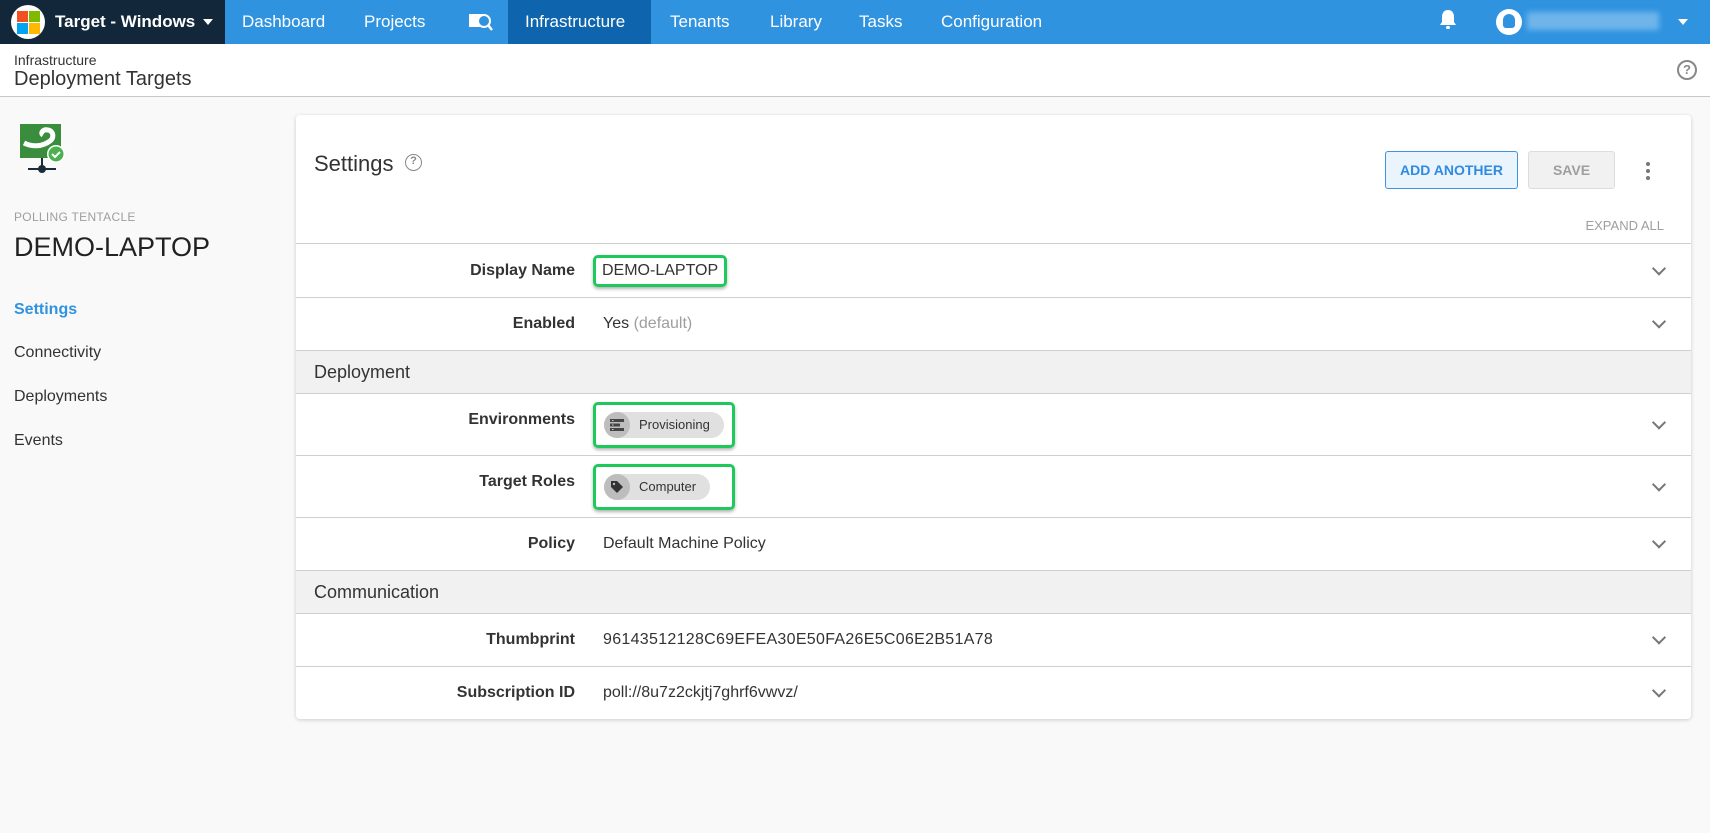 This screenshot has height=833, width=1710. What do you see at coordinates (993, 424) in the screenshot?
I see `environments-row: Environments Provisioning` at bounding box center [993, 424].